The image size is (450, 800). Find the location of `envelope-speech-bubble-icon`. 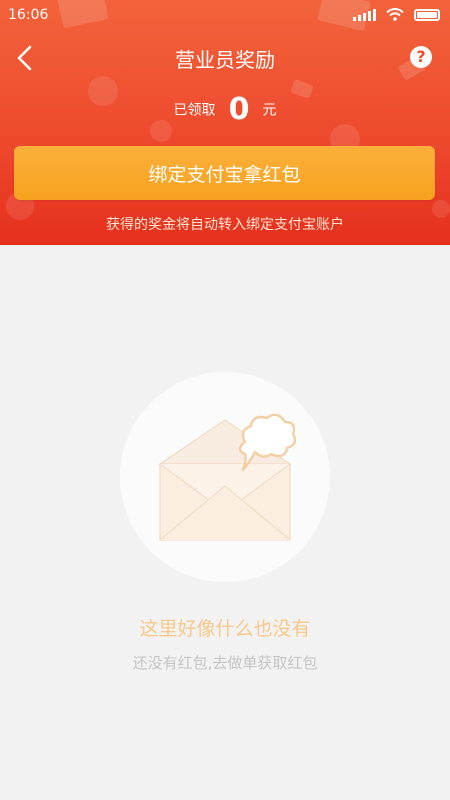

envelope-speech-bubble-icon is located at coordinates (227, 477).